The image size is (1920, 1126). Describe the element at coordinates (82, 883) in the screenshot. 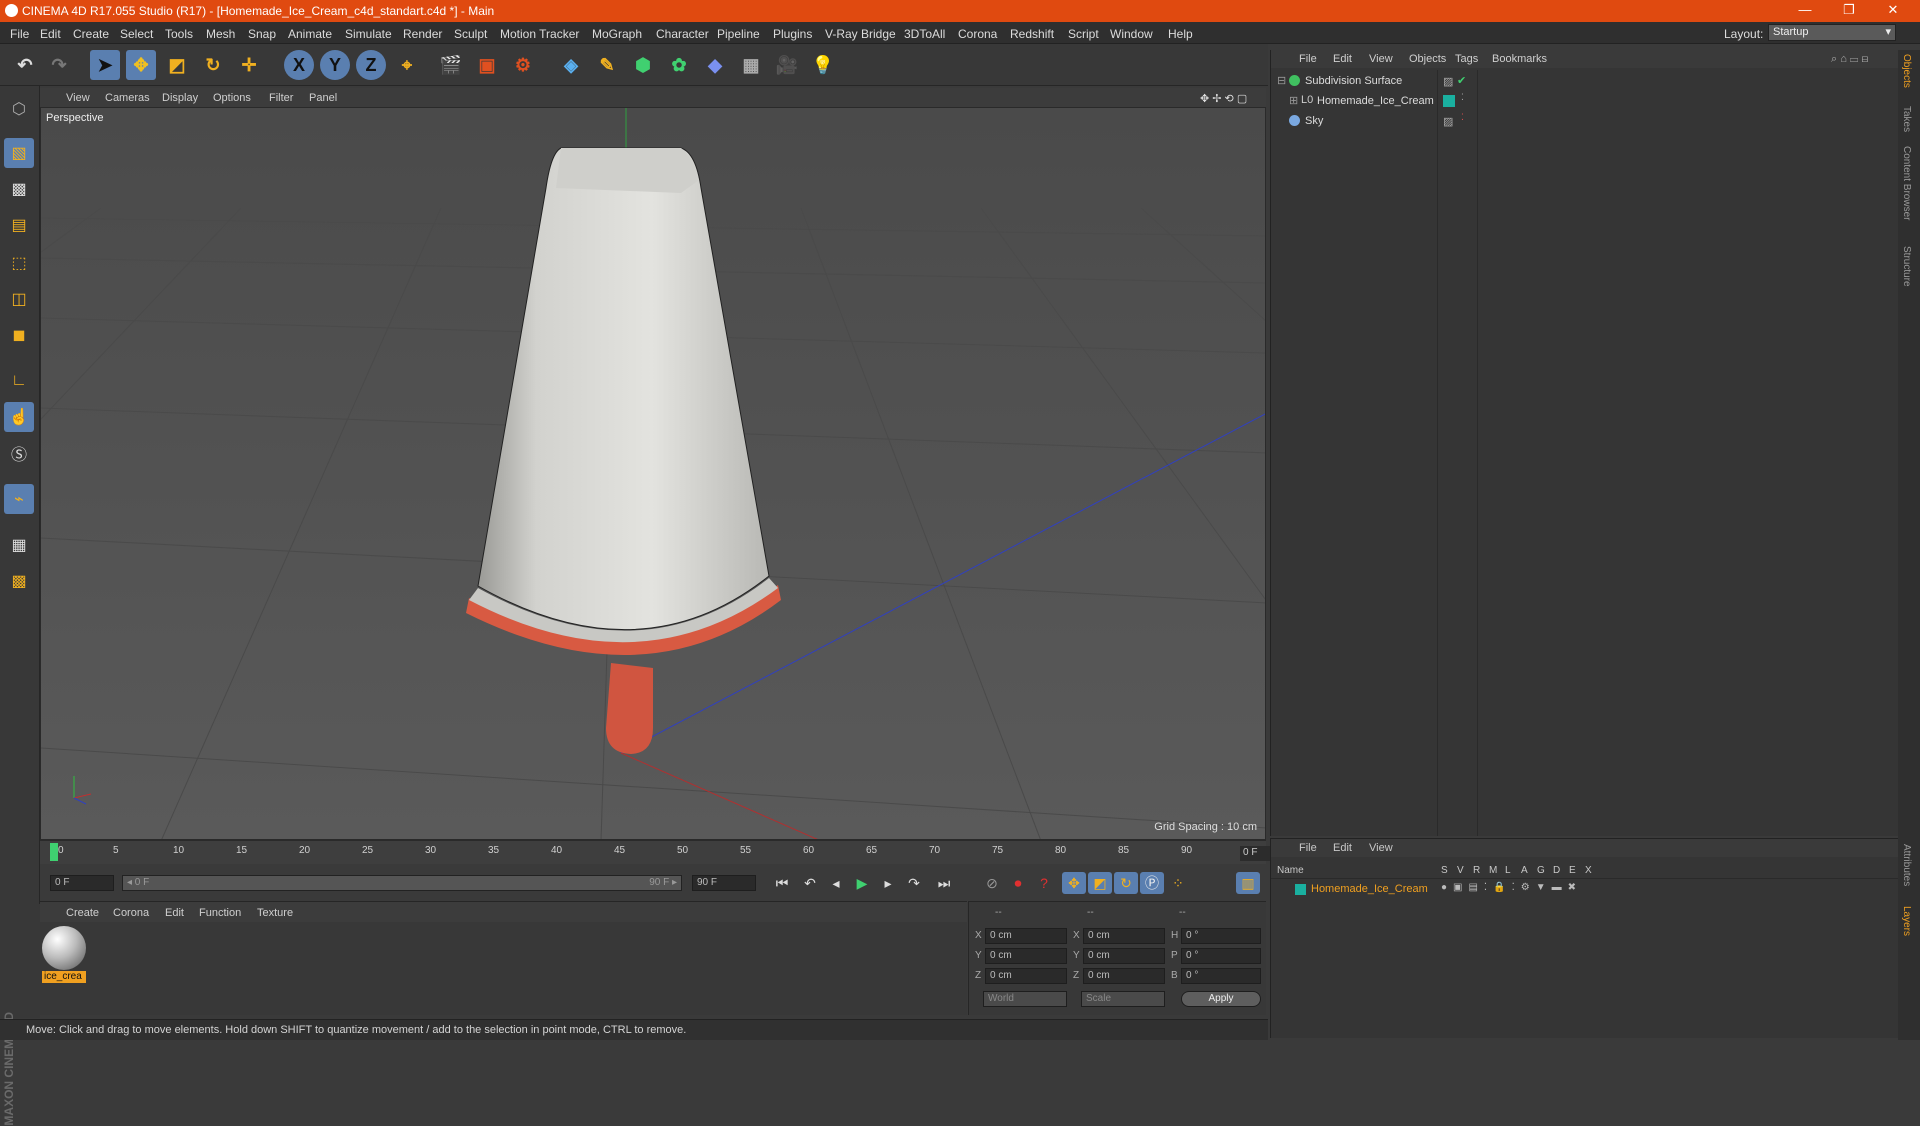

I see `start-frame-field: 0 F` at that location.